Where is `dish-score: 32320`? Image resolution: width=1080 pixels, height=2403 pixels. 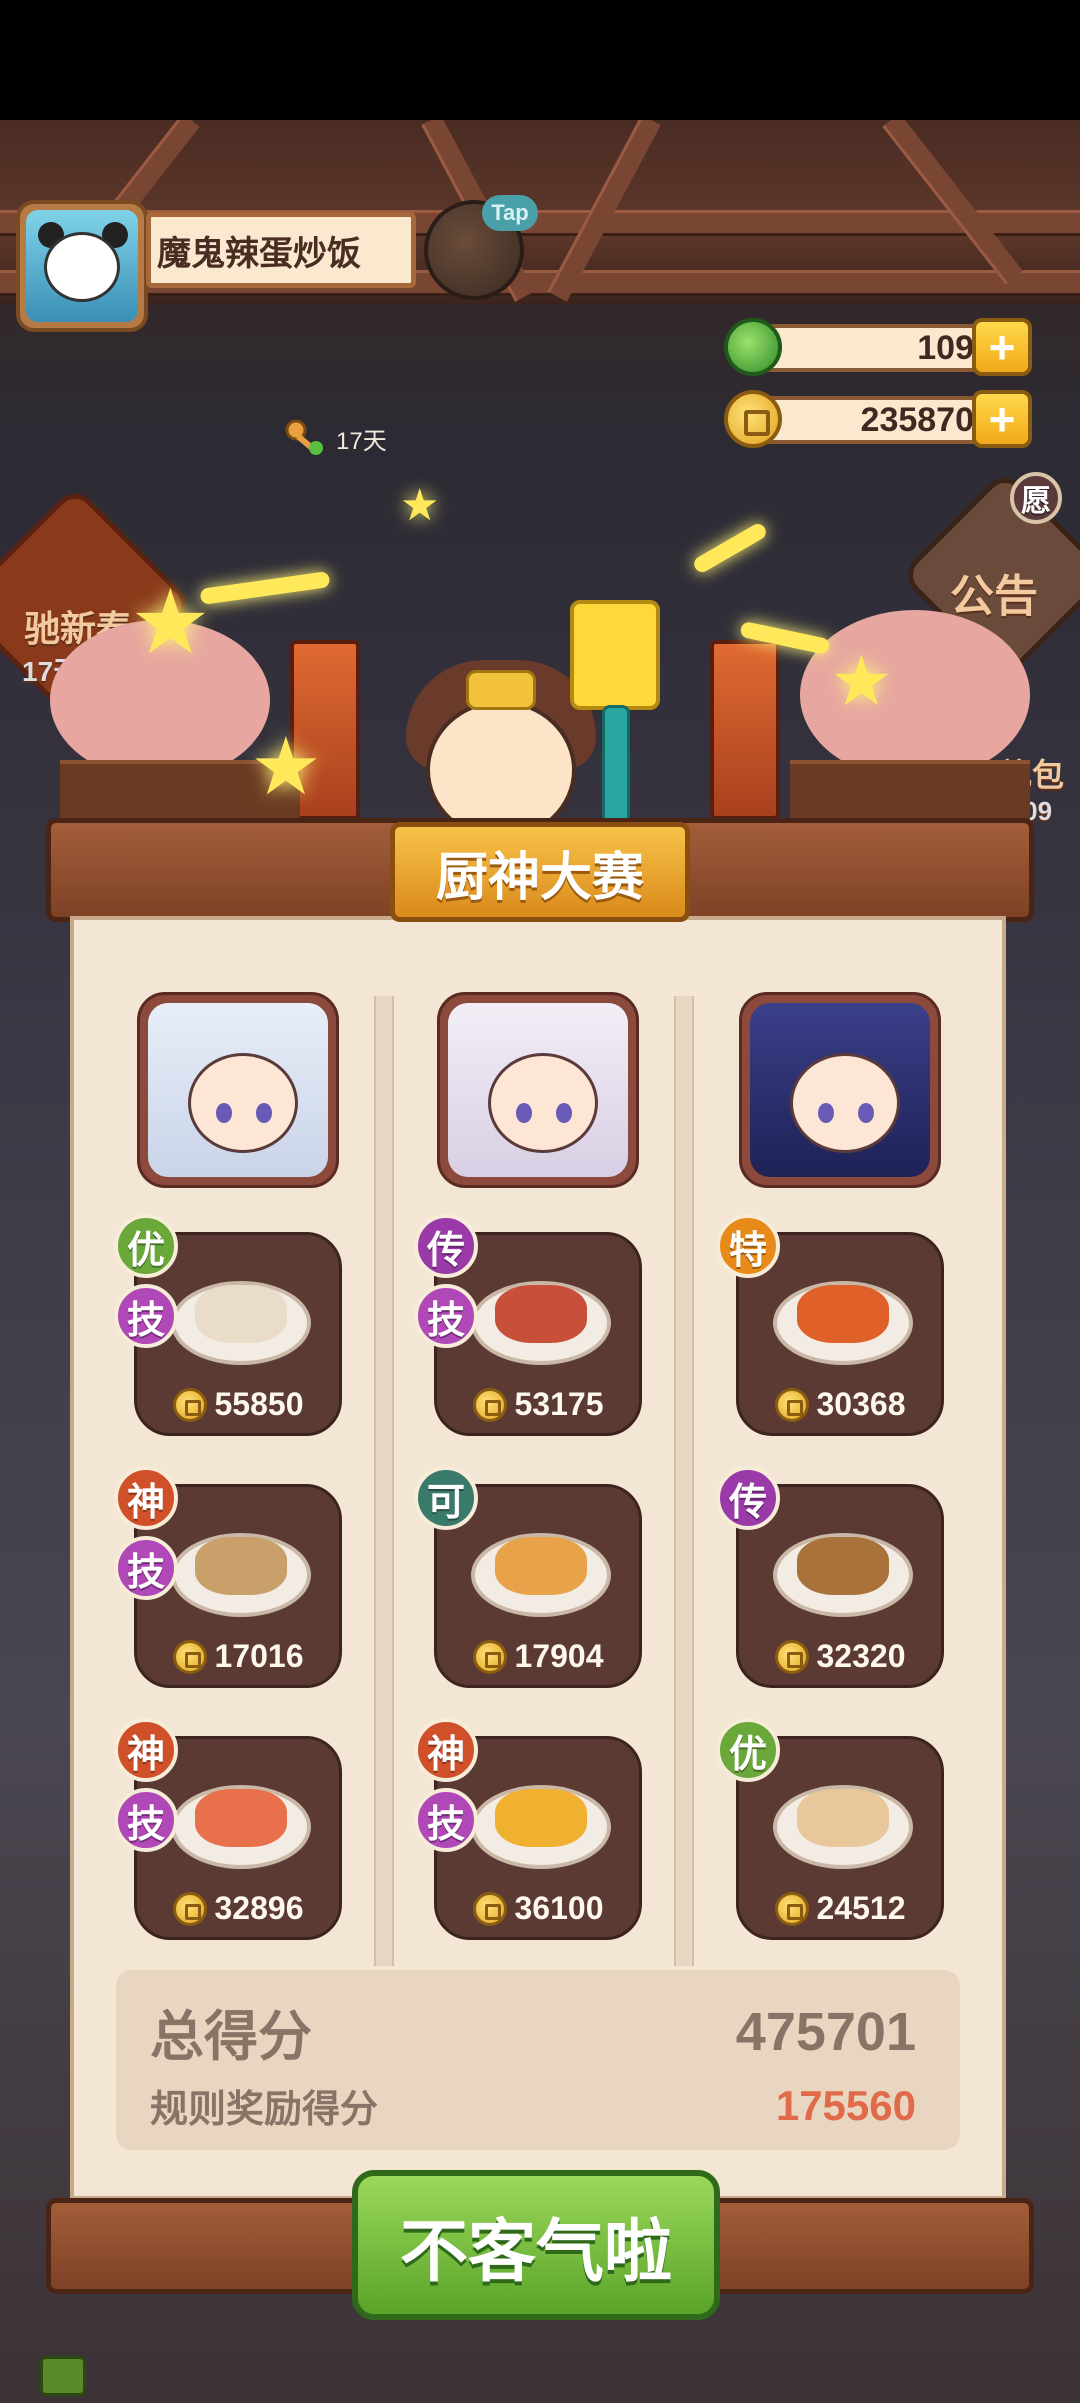
dish-score: 32320 is located at coordinates (840, 1656).